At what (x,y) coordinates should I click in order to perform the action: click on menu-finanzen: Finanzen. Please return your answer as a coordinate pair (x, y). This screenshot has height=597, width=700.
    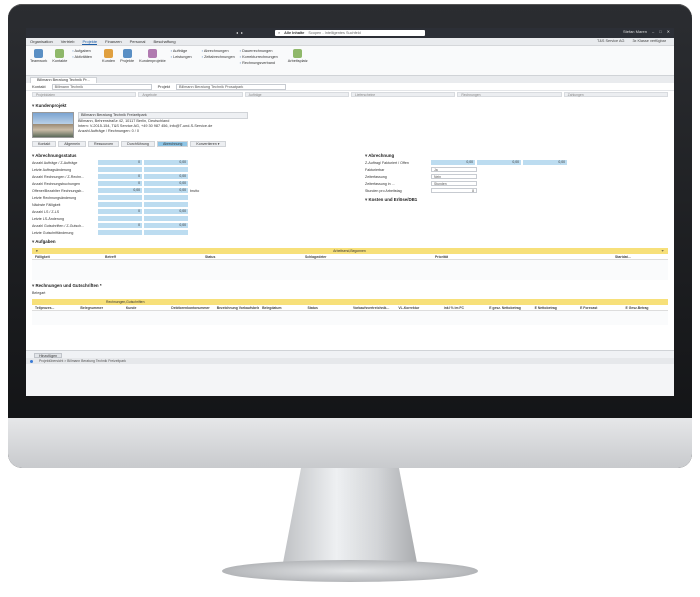
    Looking at the image, I should click on (113, 41).